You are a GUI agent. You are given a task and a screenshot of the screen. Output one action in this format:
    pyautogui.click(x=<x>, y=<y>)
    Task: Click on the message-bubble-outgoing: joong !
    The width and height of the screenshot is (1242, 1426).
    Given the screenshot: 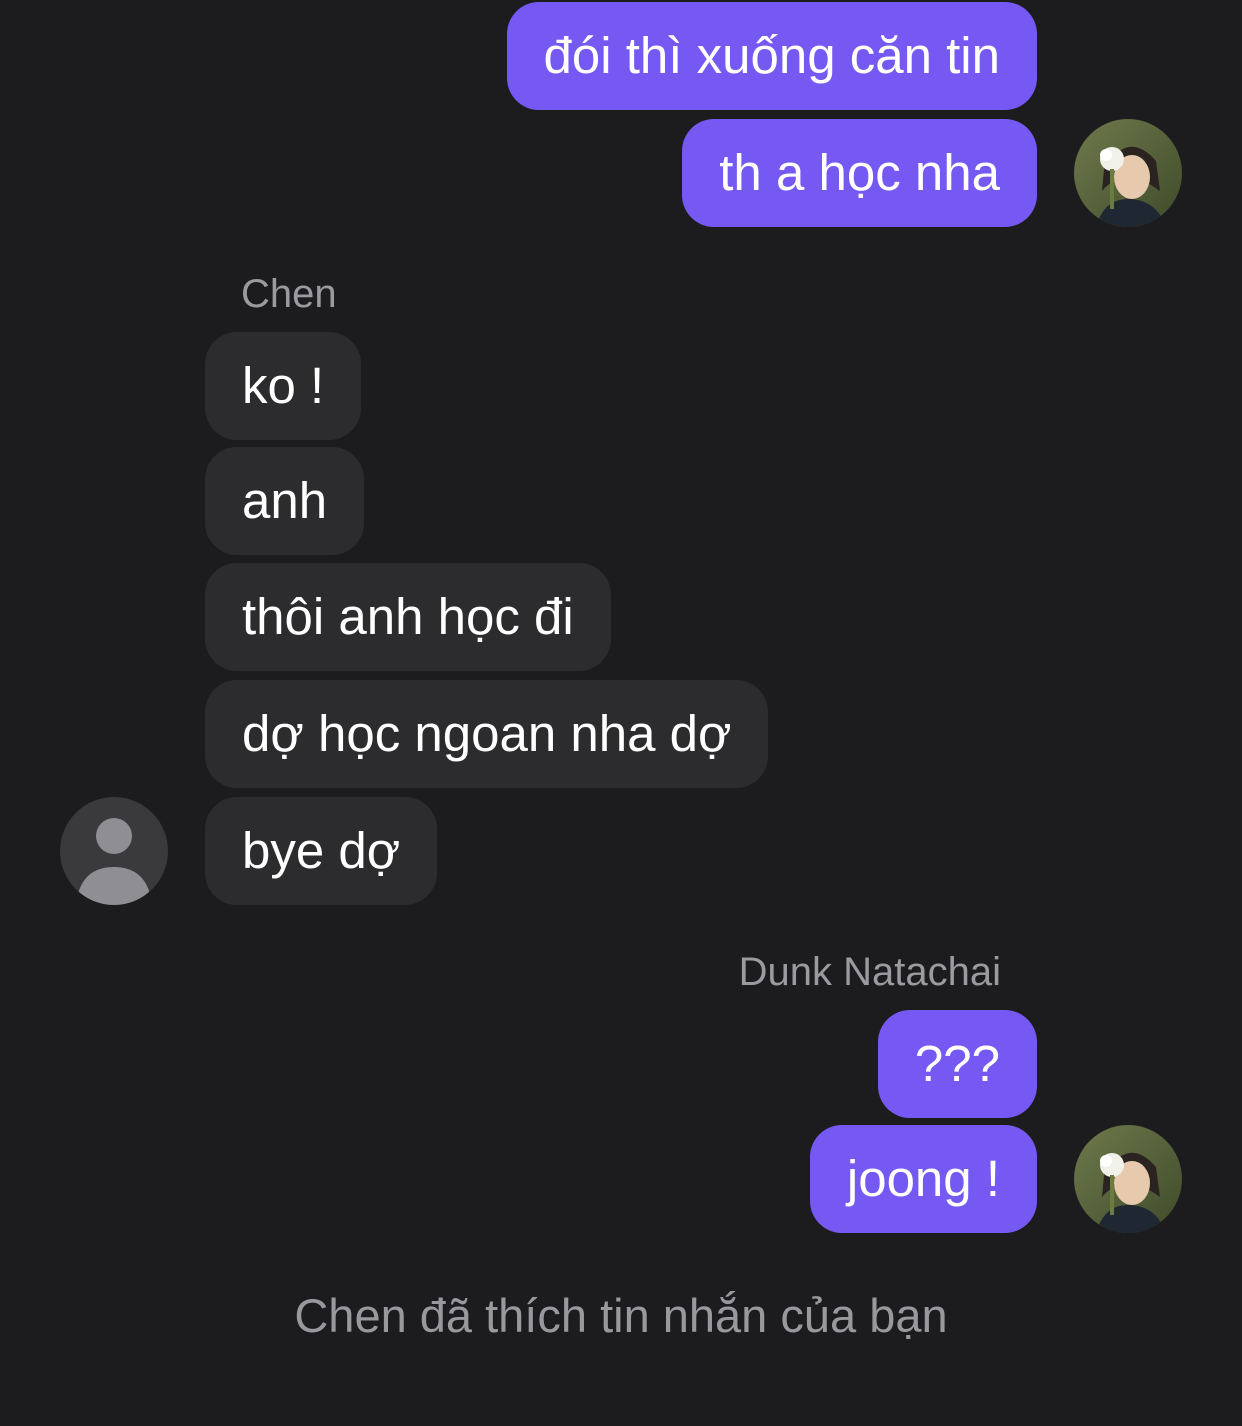 What is the action you would take?
    pyautogui.click(x=923, y=1179)
    